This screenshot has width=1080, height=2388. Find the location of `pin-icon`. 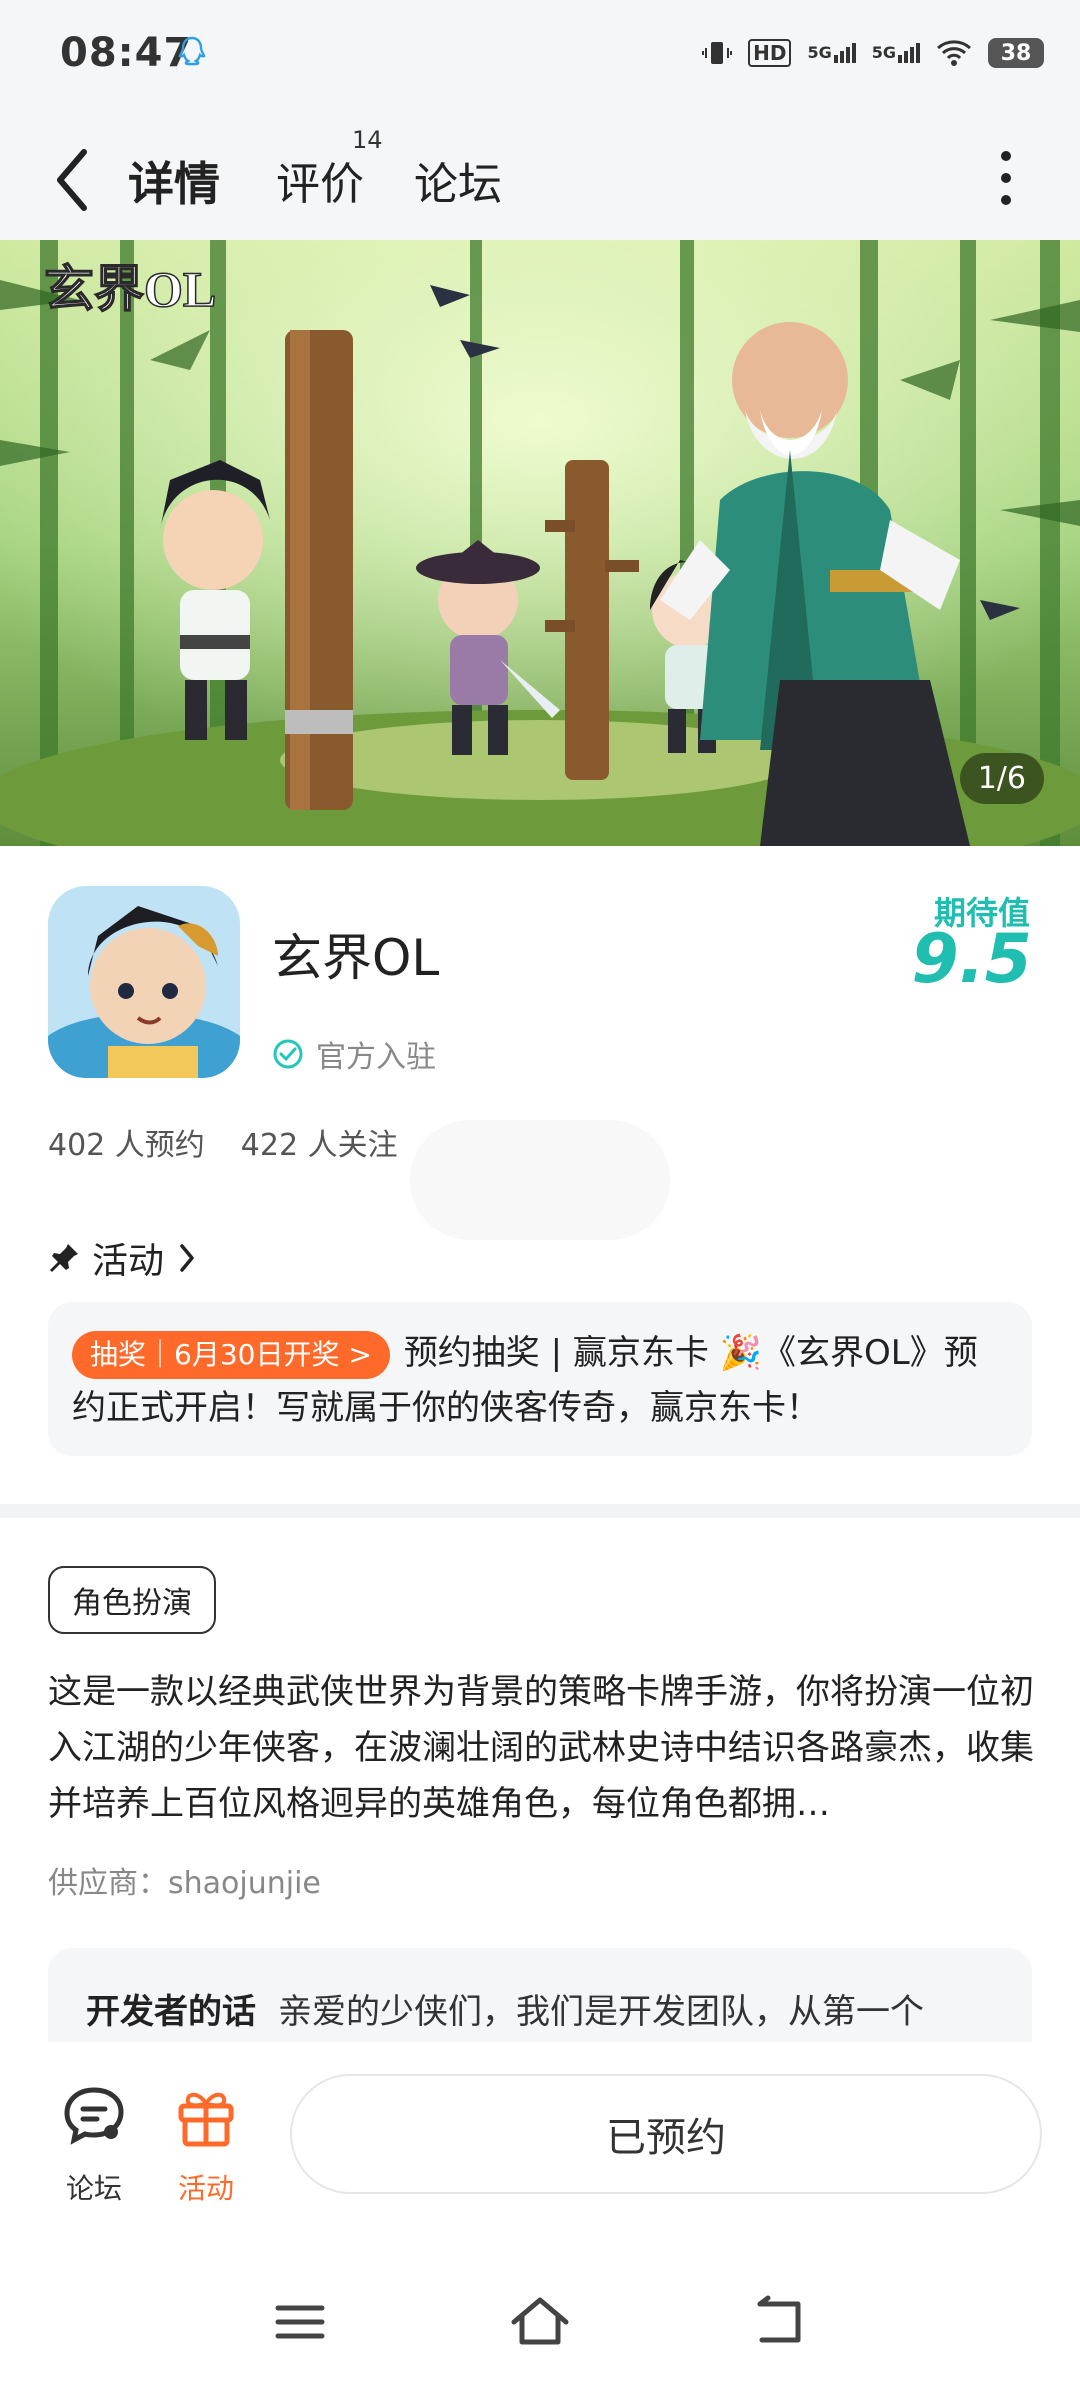

pin-icon is located at coordinates (64, 1258).